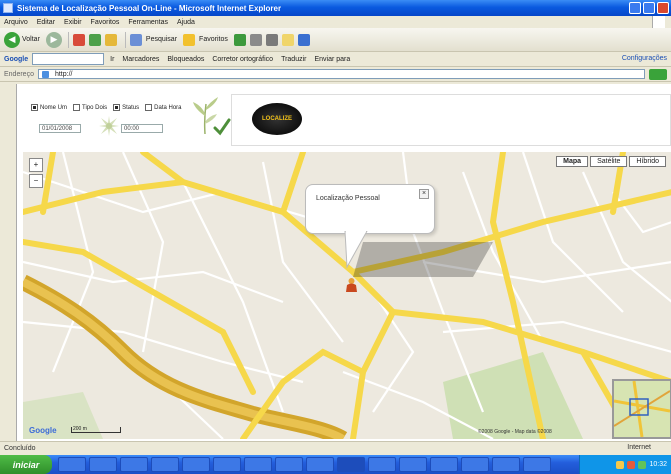 The image size is (671, 474). I want to click on stop-icon, so click(78, 39).